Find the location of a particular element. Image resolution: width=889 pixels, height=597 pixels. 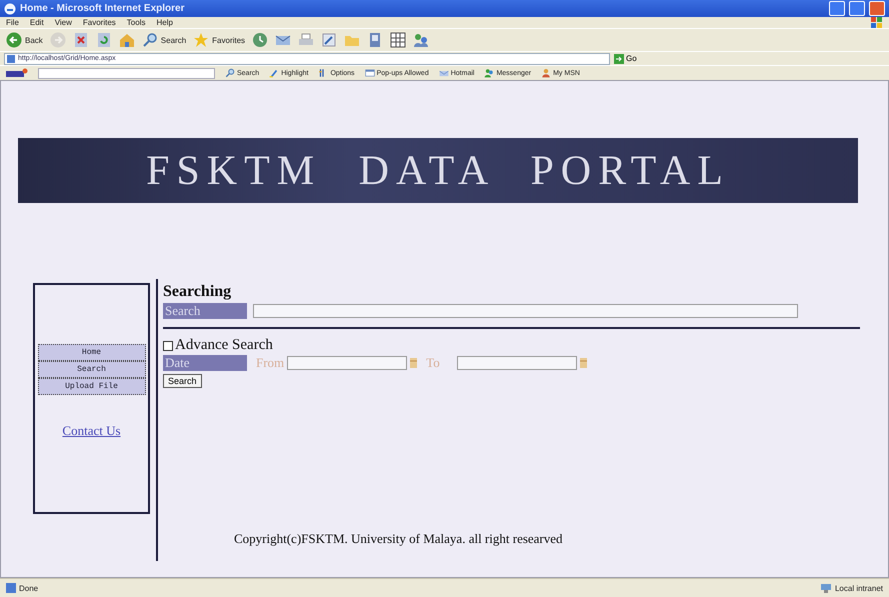

close-button is located at coordinates (877, 8).